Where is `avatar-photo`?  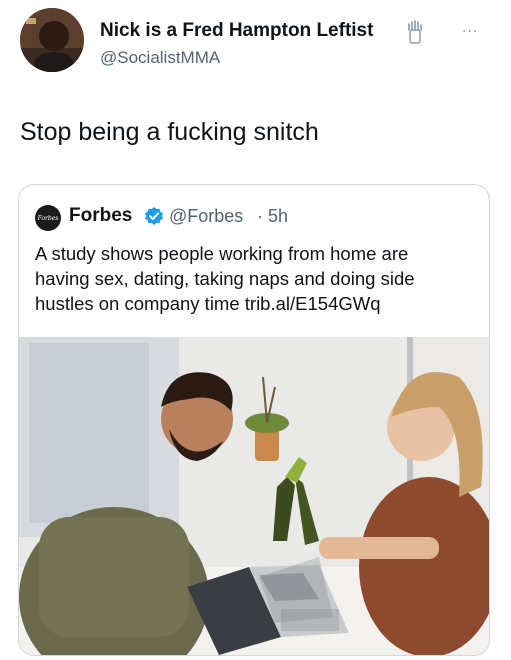
avatar-photo is located at coordinates (52, 40).